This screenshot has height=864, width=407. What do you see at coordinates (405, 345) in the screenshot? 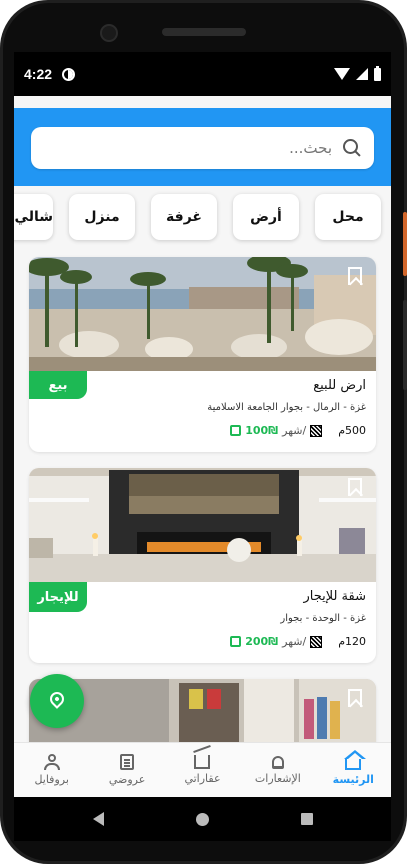
I see `volume-button` at bounding box center [405, 345].